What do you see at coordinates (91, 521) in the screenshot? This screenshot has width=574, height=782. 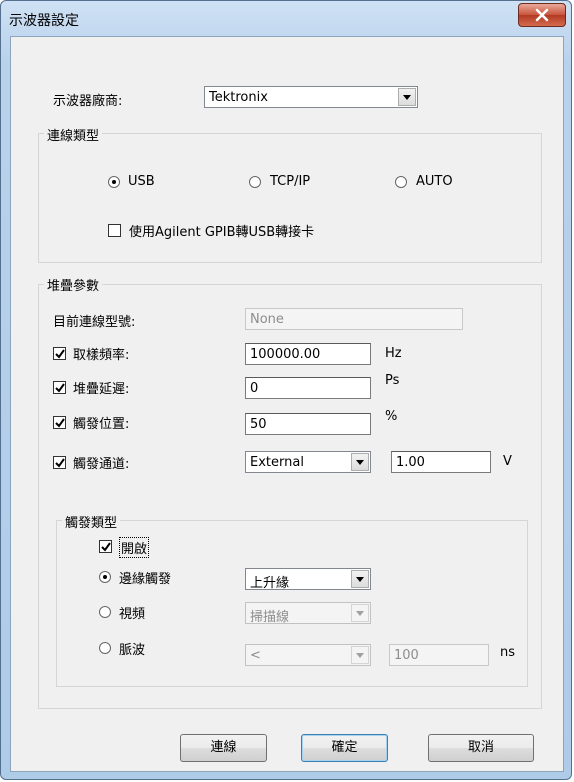 I see `trigger-type-title: 觸發類型` at bounding box center [91, 521].